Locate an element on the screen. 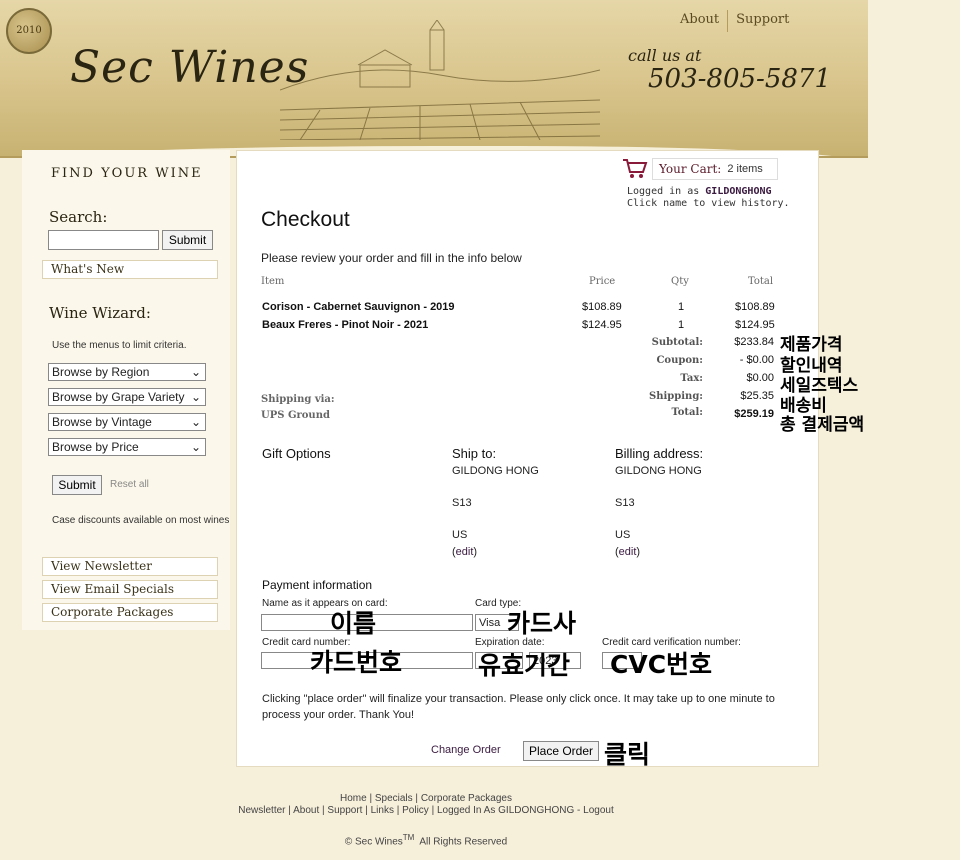  annotation-card-type: 카드사 is located at coordinates (542, 623).